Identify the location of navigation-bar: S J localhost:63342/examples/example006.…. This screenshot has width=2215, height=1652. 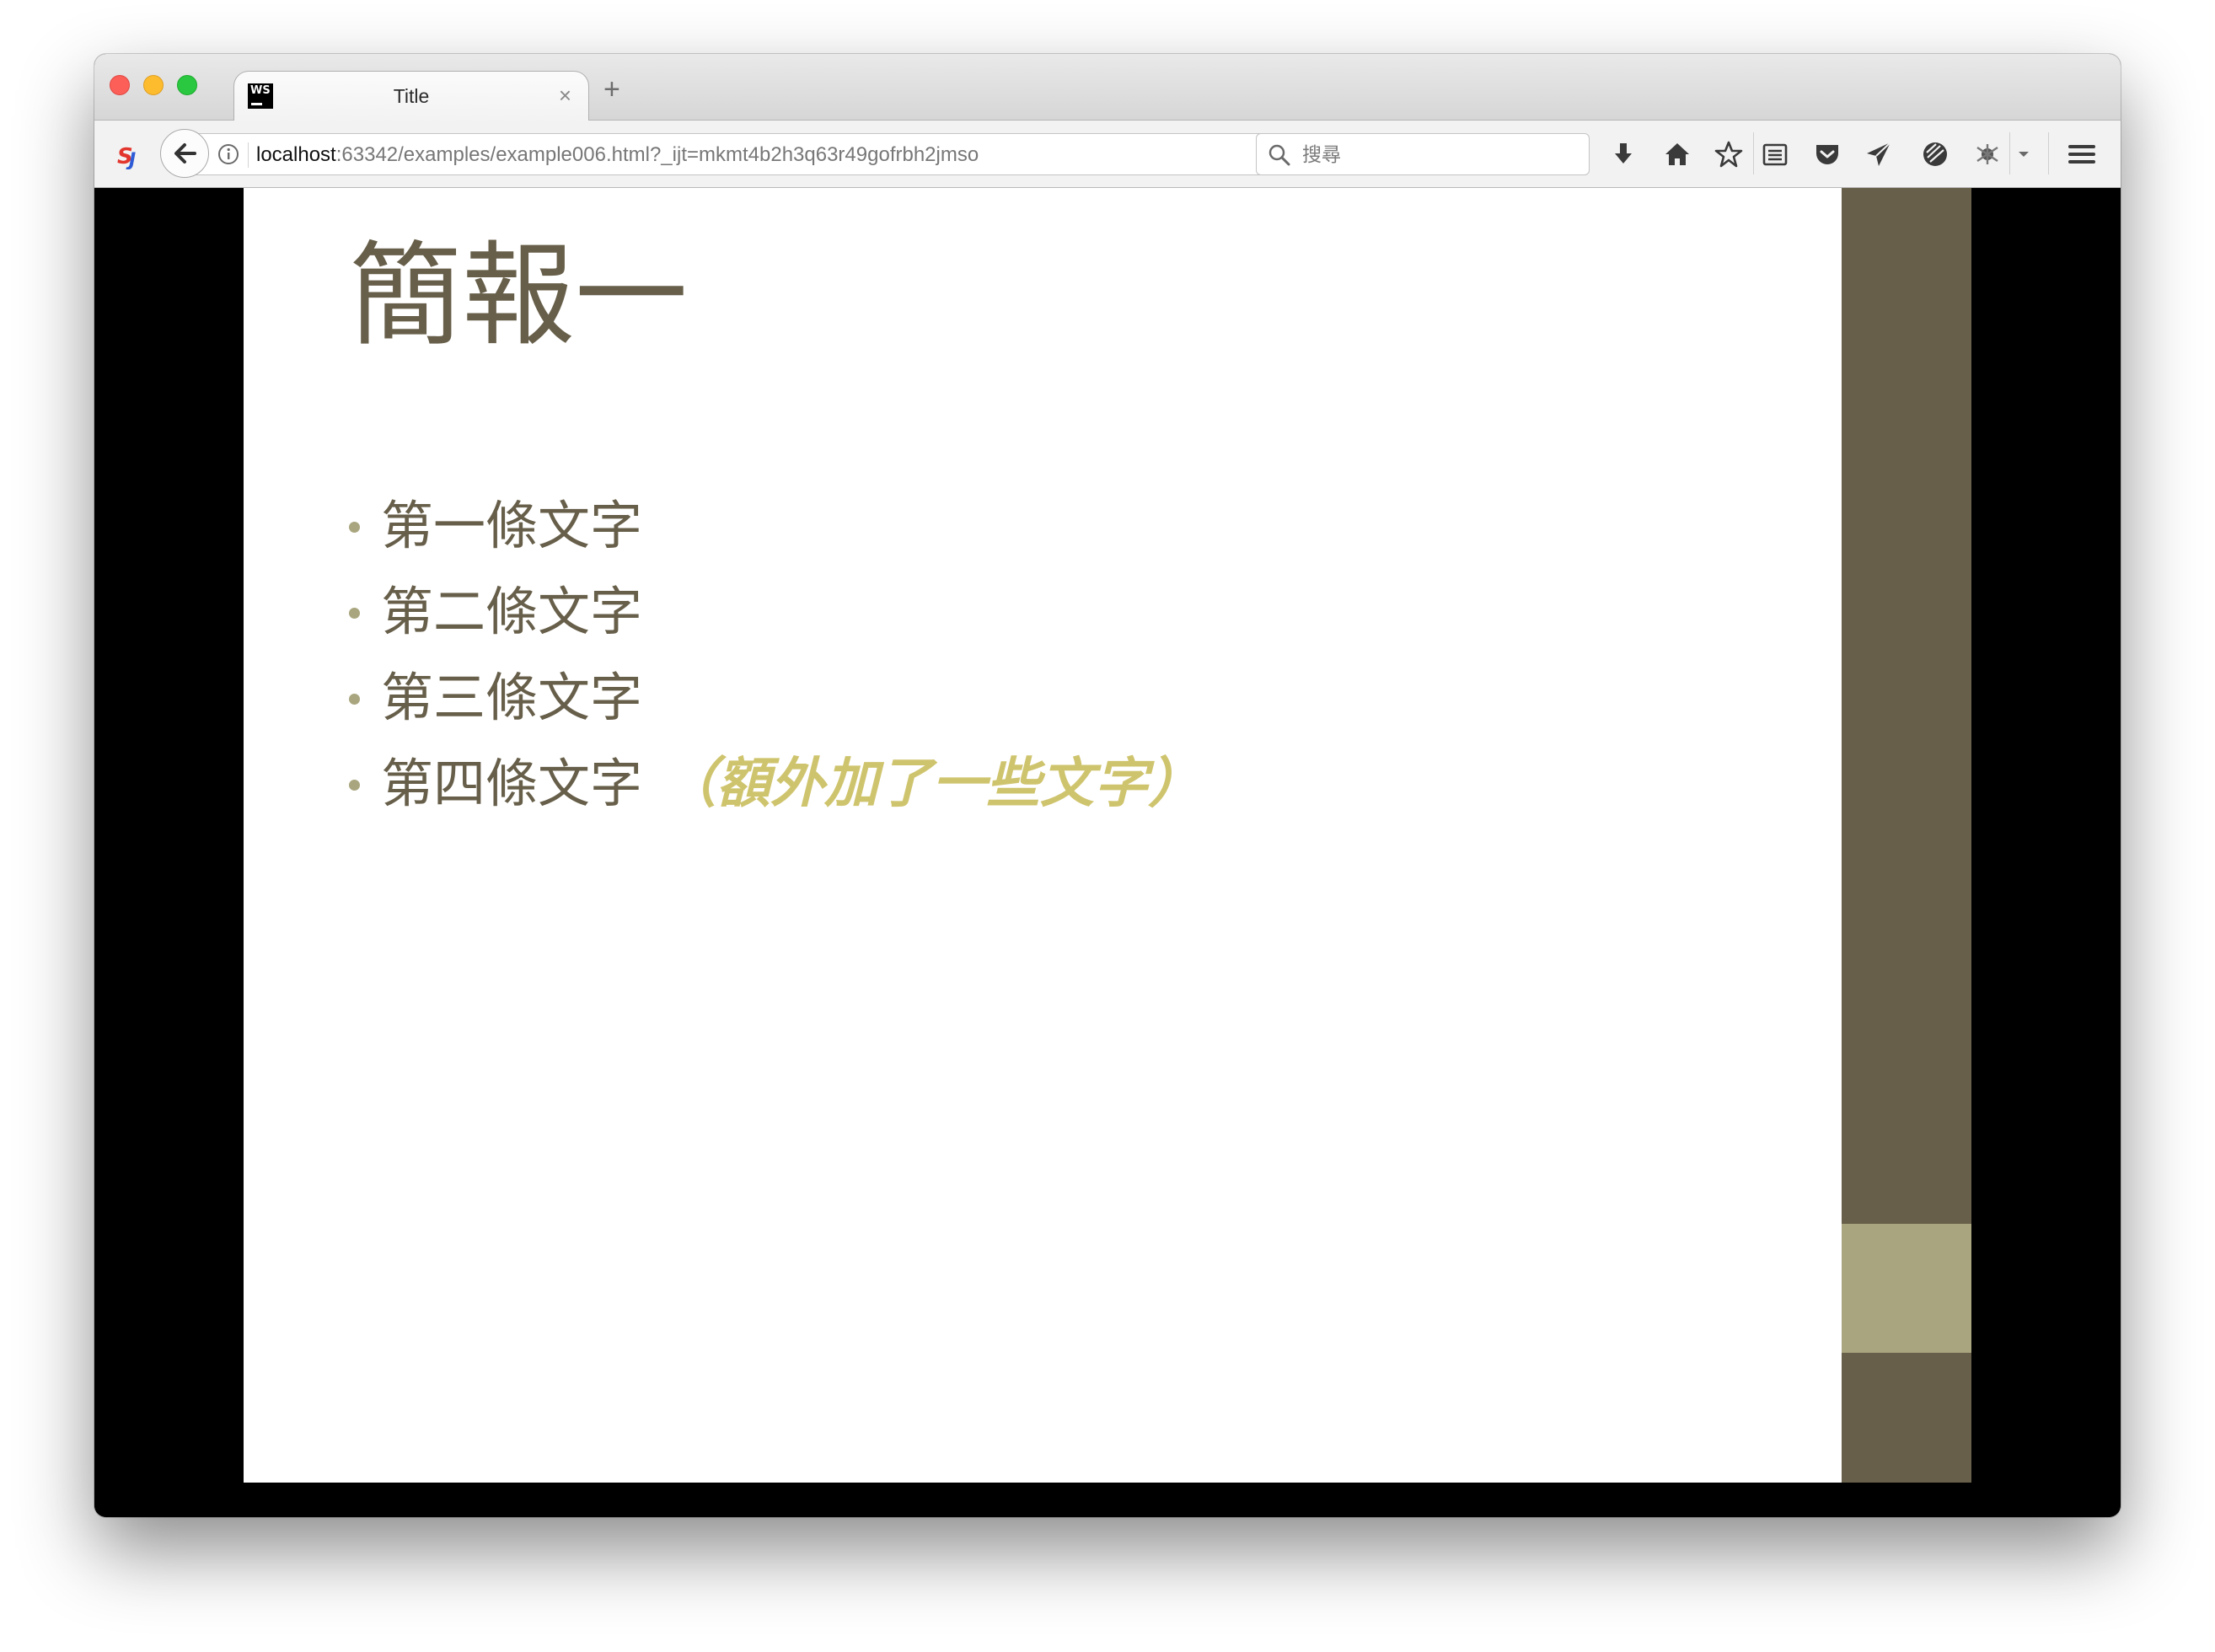
(1107, 154).